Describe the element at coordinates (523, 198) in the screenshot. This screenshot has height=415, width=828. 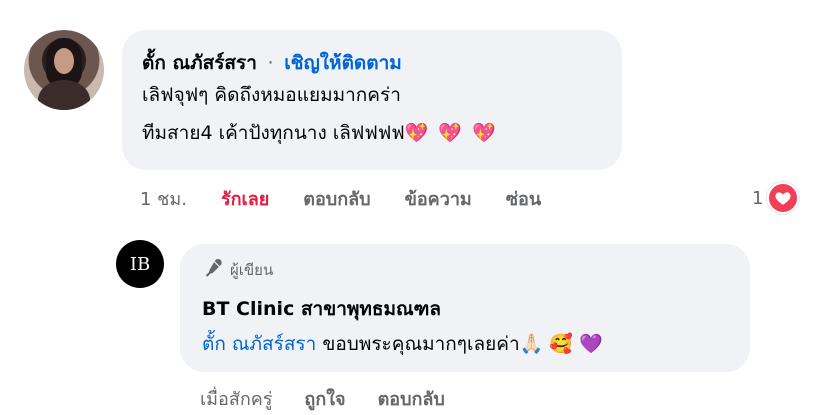
I see `hide-button: ซ่อน` at that location.